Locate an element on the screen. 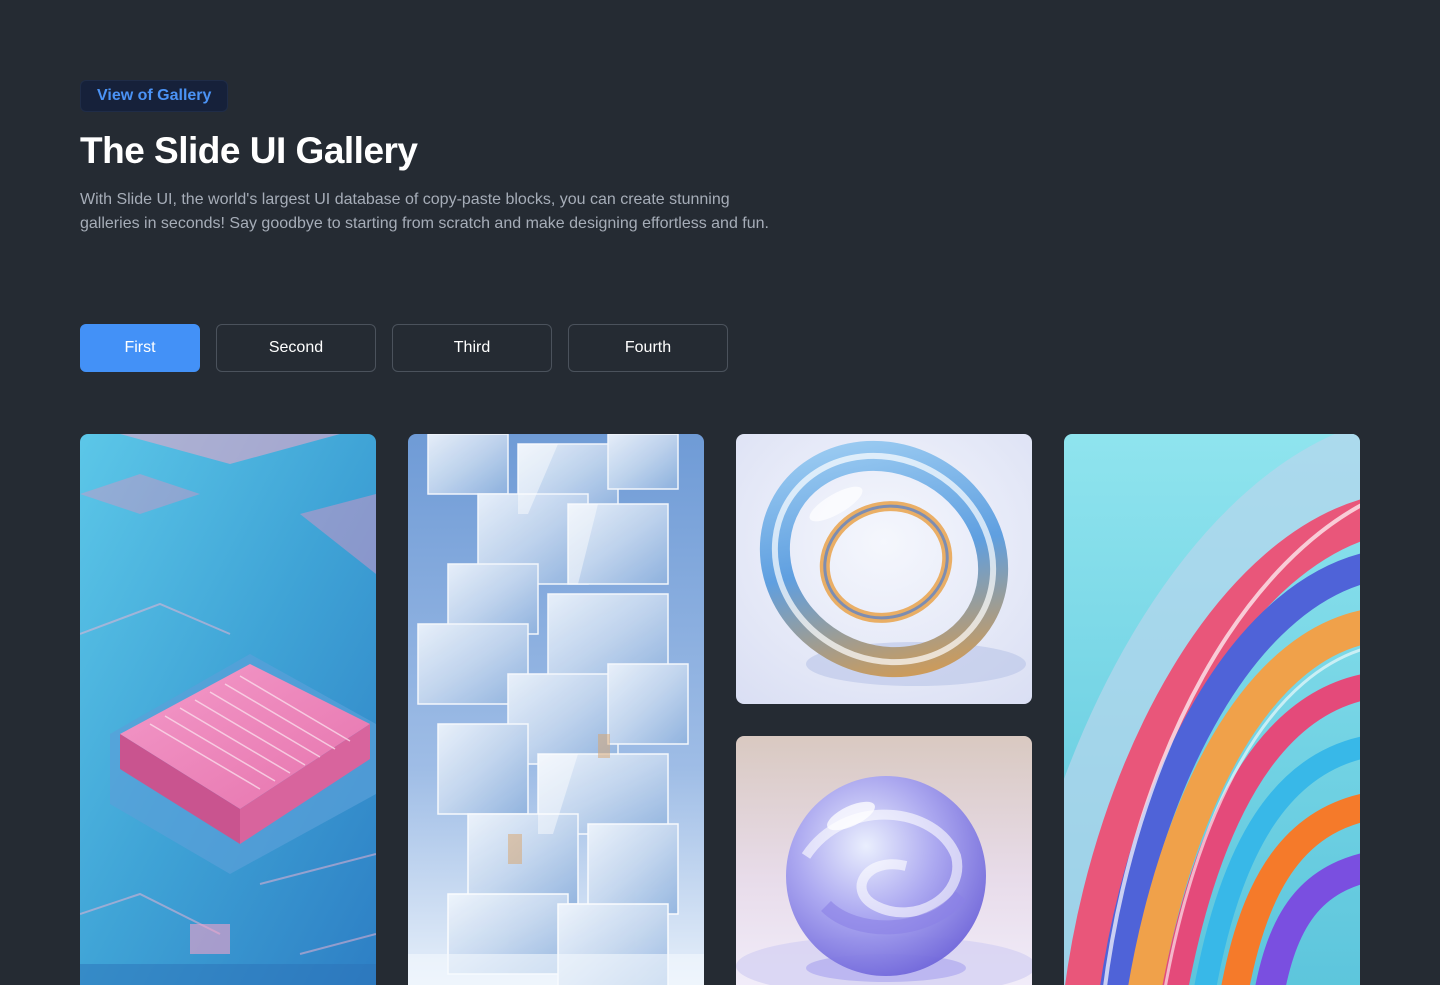 The width and height of the screenshot is (1440, 985). section-badge: View of Gallery is located at coordinates (154, 96).